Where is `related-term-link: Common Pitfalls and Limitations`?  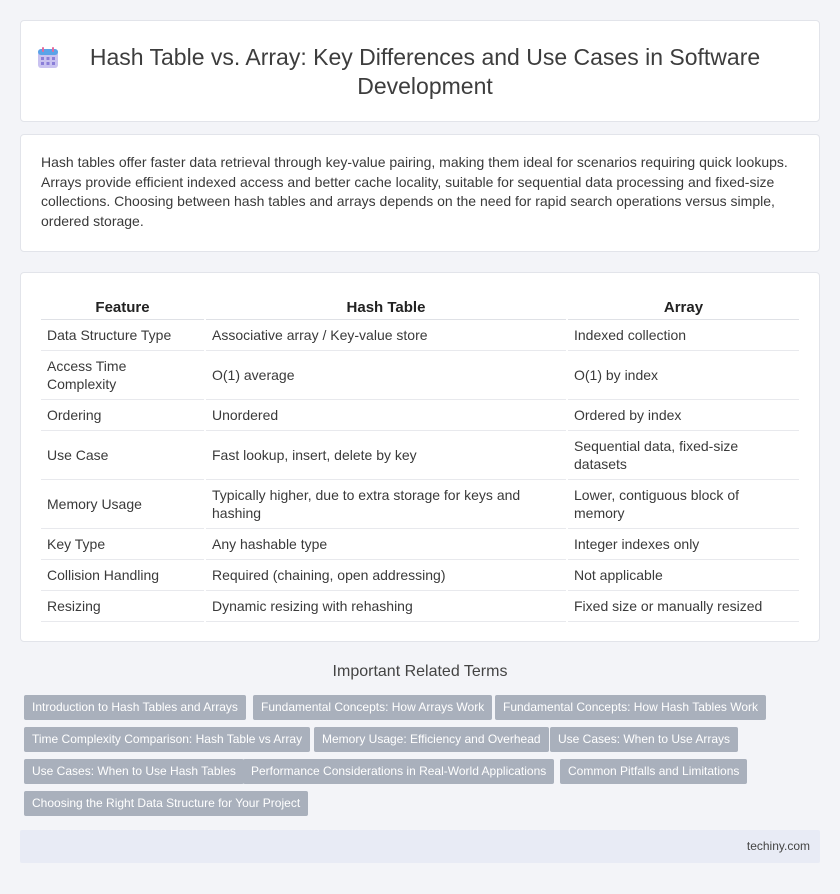
related-term-link: Common Pitfalls and Limitations is located at coordinates (654, 771).